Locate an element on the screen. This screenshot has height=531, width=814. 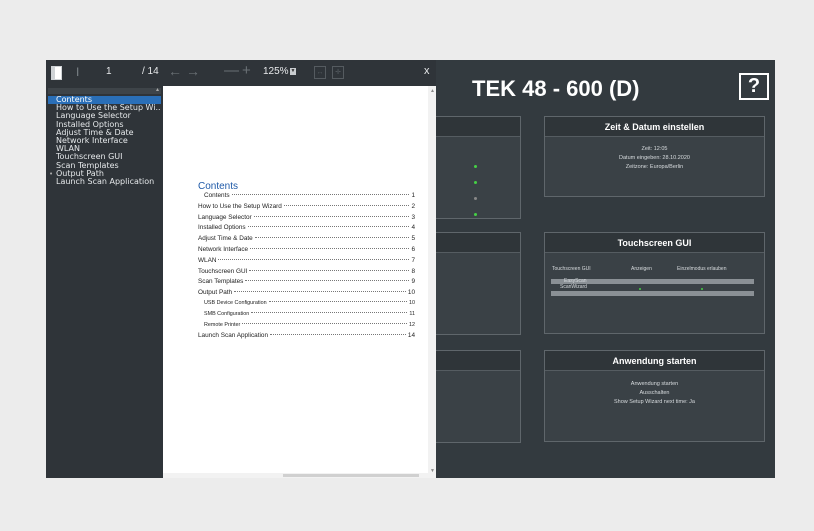
toc-entry-label: SMB Configuration is located at coordinates (227, 313).